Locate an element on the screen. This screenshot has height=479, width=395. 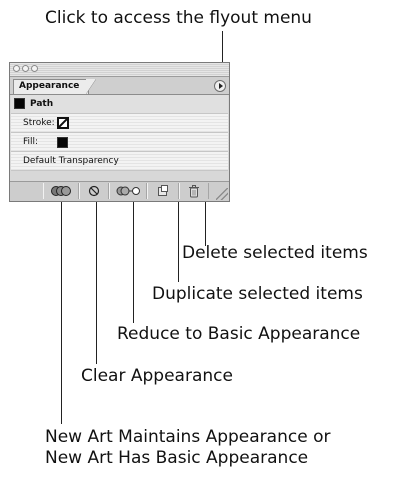
leader-line-reduce is located at coordinates (133, 262).